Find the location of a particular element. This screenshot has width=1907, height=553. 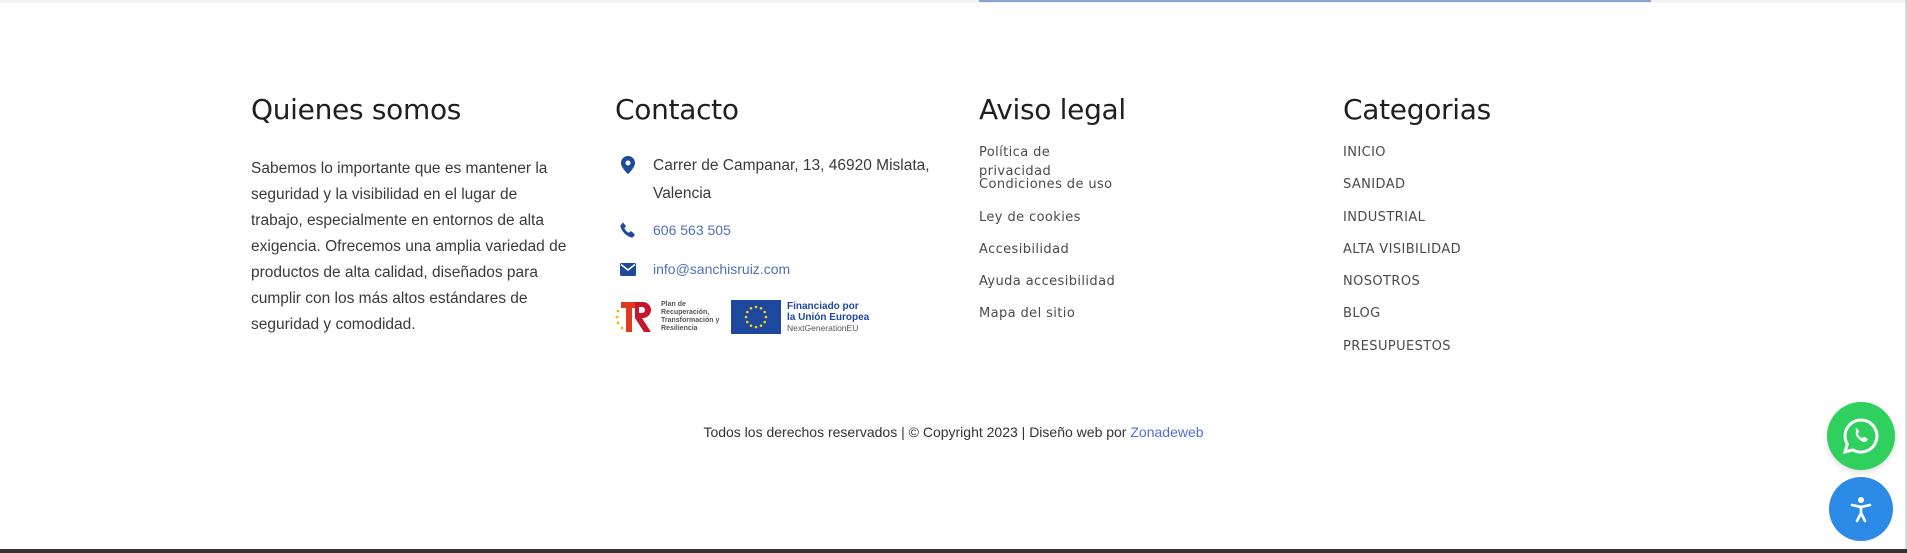

contact-phone: 606 563 505 is located at coordinates (673, 230).